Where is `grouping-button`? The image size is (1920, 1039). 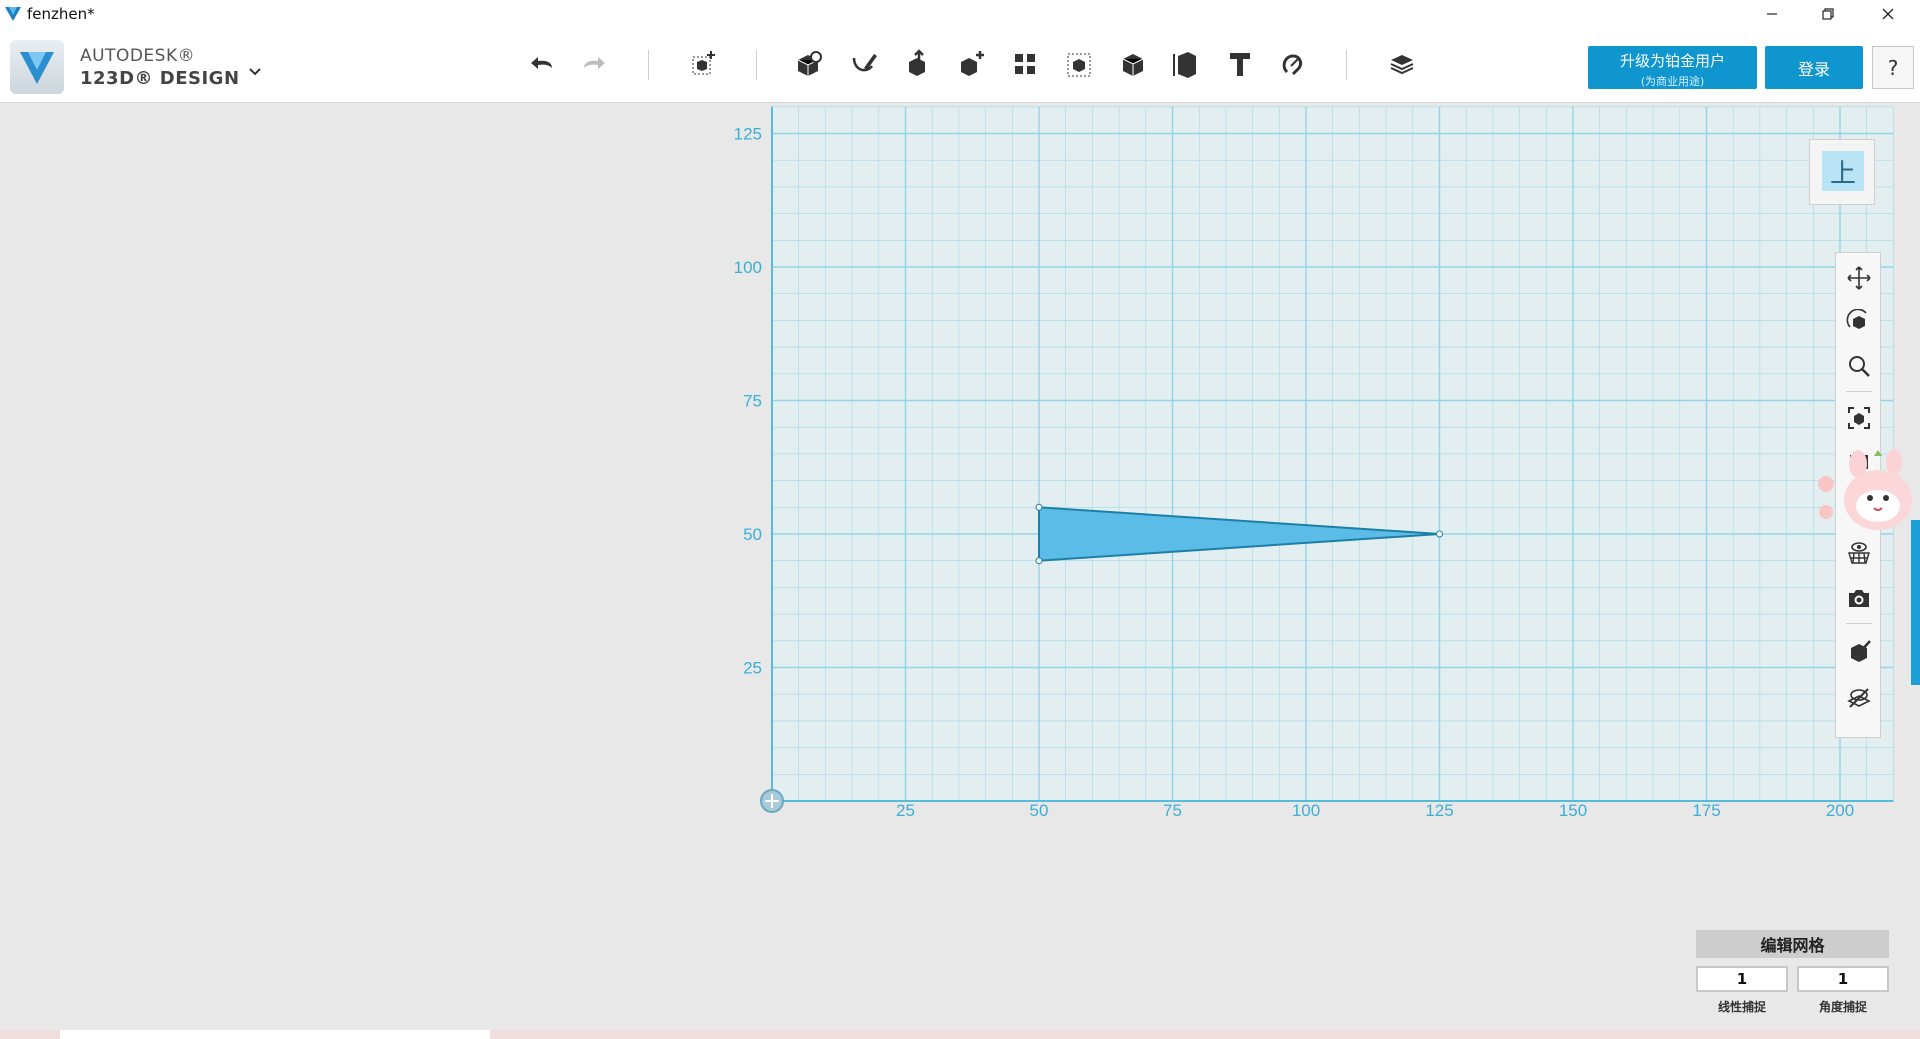 grouping-button is located at coordinates (1079, 64).